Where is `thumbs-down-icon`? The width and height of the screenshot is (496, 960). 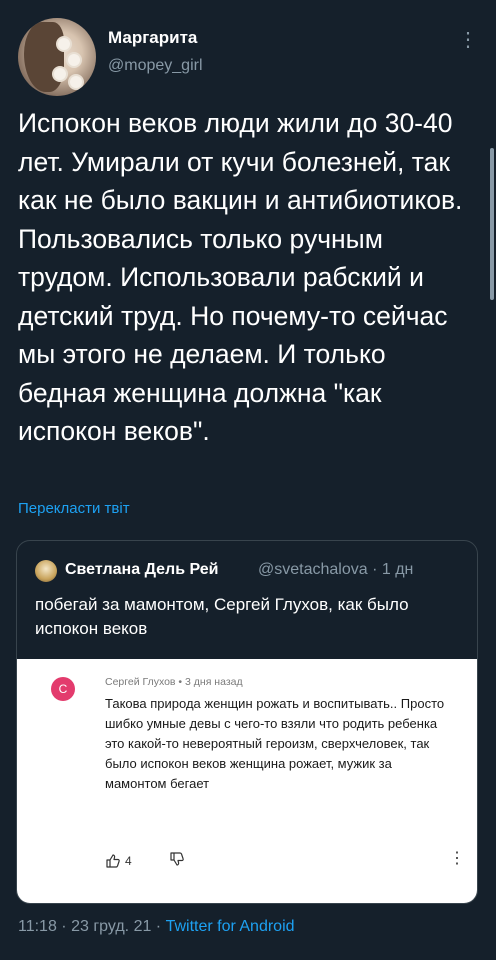 thumbs-down-icon is located at coordinates (177, 859).